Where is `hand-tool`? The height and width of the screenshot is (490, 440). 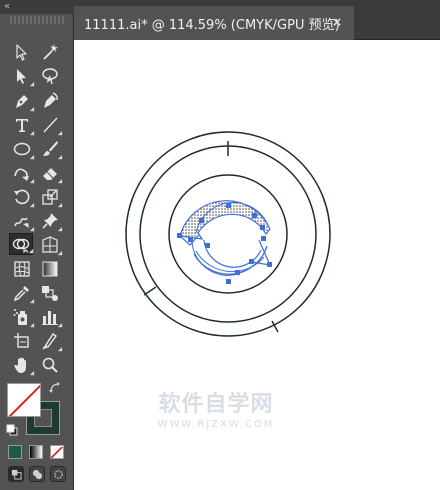
hand-tool is located at coordinates (23, 365).